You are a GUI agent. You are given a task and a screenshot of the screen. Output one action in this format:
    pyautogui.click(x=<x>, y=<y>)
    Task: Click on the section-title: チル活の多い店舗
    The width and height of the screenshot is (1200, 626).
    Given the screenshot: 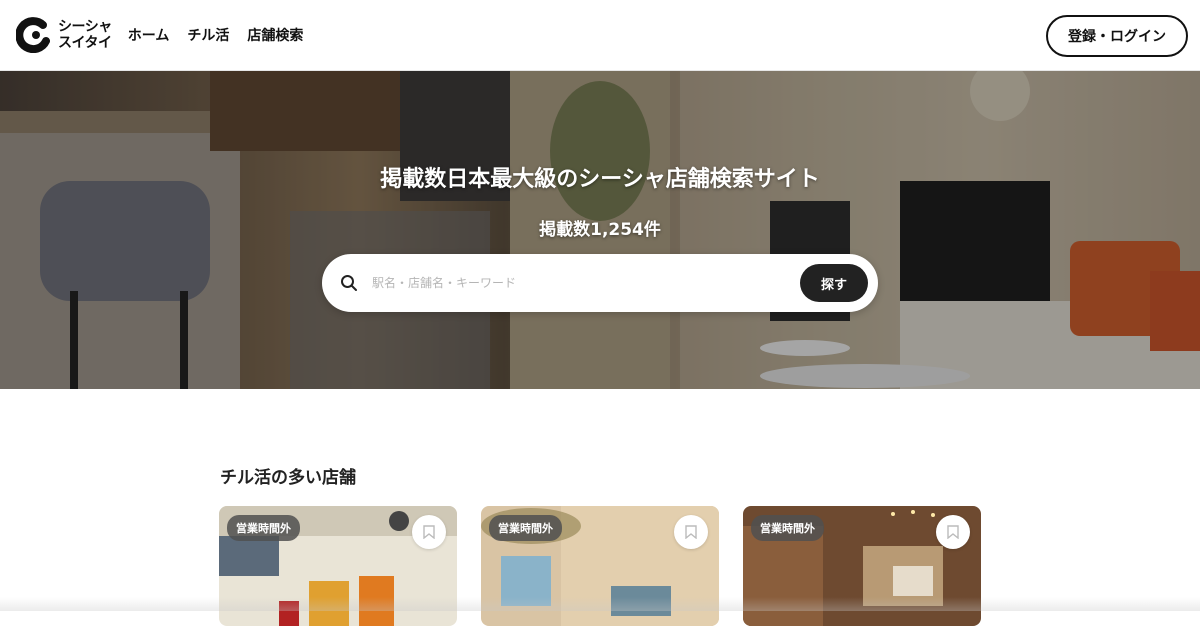 What is the action you would take?
    pyautogui.click(x=288, y=475)
    